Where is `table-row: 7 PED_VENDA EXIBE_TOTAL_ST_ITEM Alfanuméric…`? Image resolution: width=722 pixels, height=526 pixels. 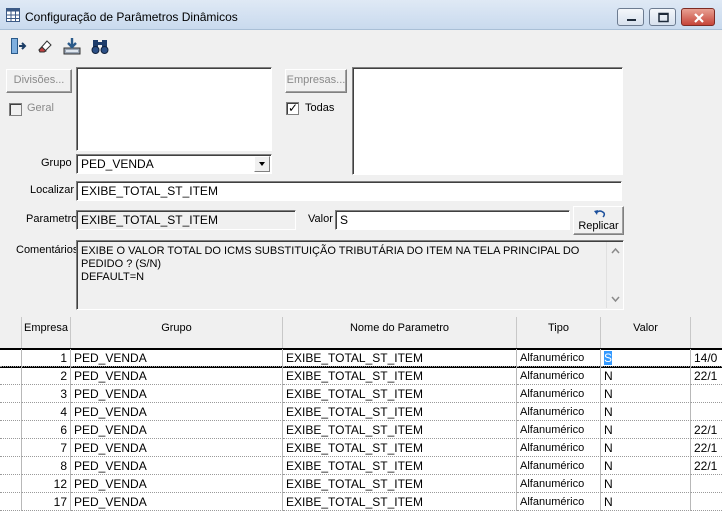
table-row: 7 PED_VENDA EXIBE_TOTAL_ST_ITEM Alfanuméric… is located at coordinates (361, 448).